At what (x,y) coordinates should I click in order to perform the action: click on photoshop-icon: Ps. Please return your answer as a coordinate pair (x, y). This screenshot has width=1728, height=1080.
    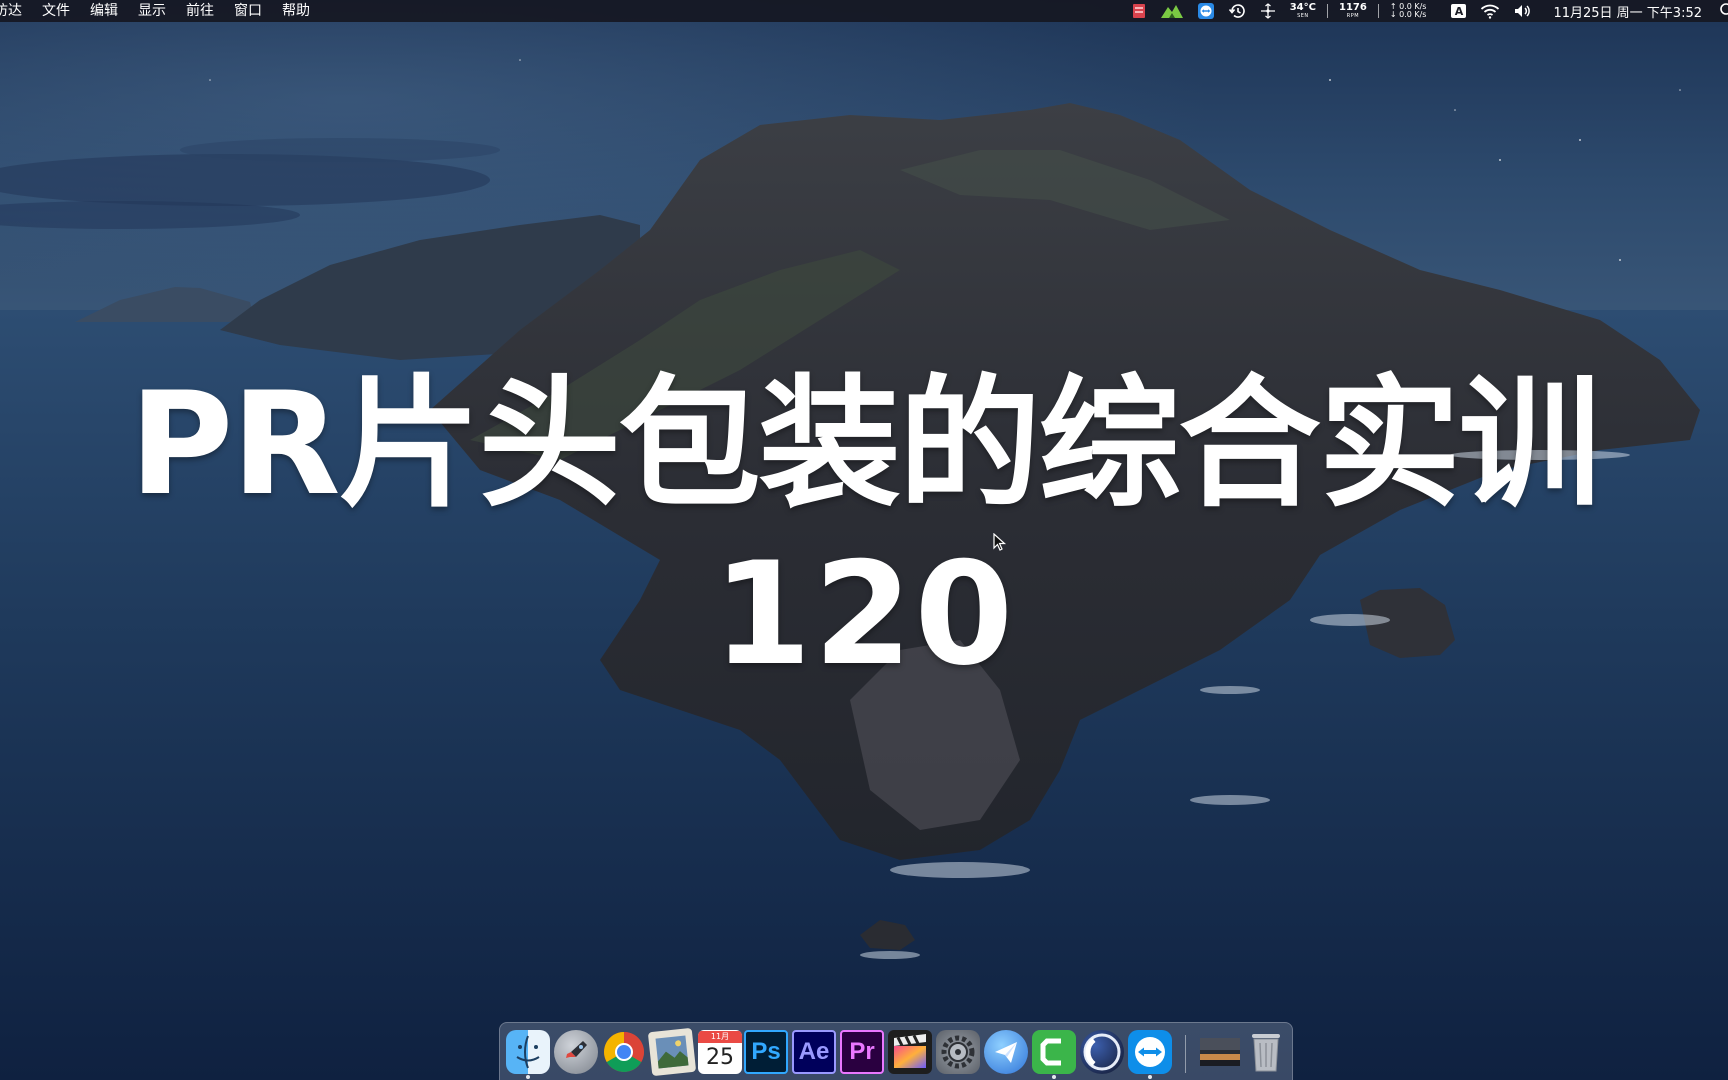
    Looking at the image, I should click on (766, 1052).